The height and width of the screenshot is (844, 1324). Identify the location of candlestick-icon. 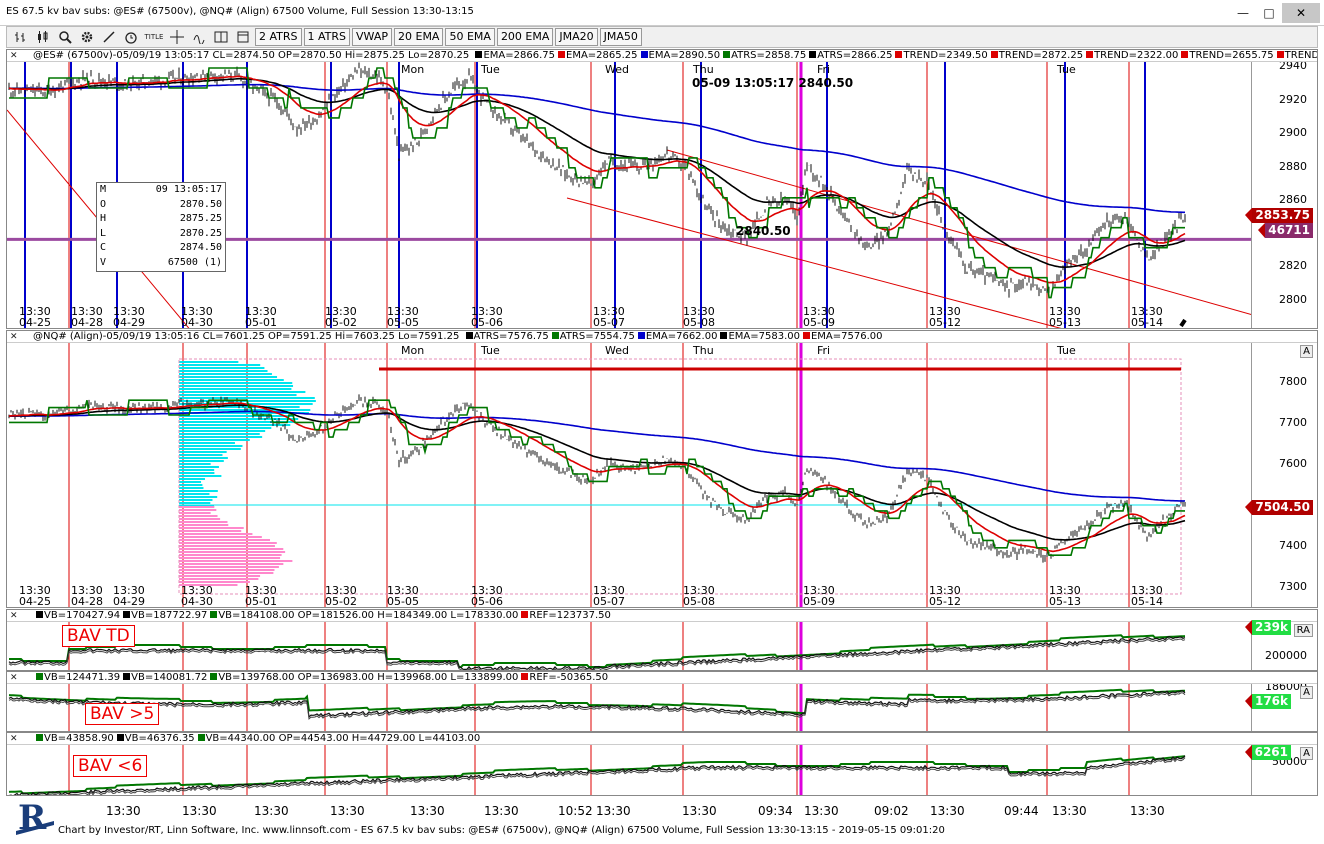
(43, 37).